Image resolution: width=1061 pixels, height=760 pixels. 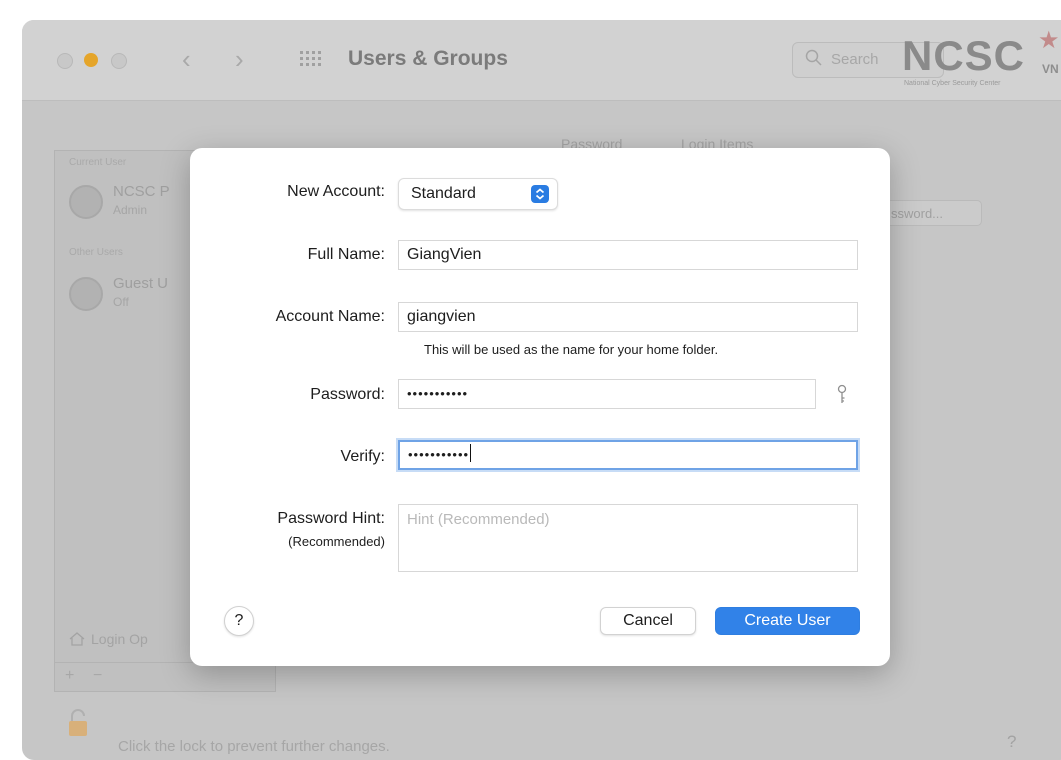 What do you see at coordinates (478, 194) in the screenshot?
I see `account-type-select: Standard` at bounding box center [478, 194].